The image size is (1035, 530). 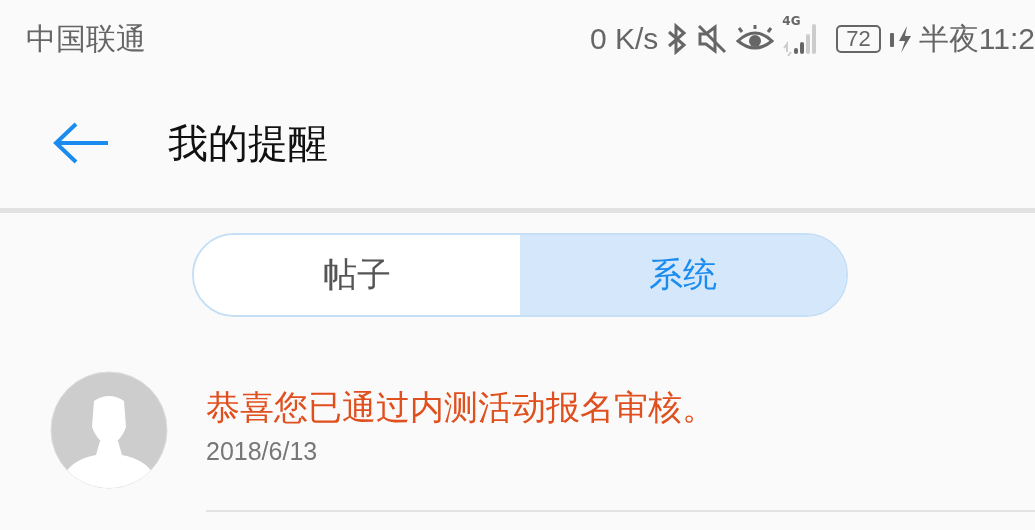 What do you see at coordinates (81, 143) in the screenshot?
I see `back-button` at bounding box center [81, 143].